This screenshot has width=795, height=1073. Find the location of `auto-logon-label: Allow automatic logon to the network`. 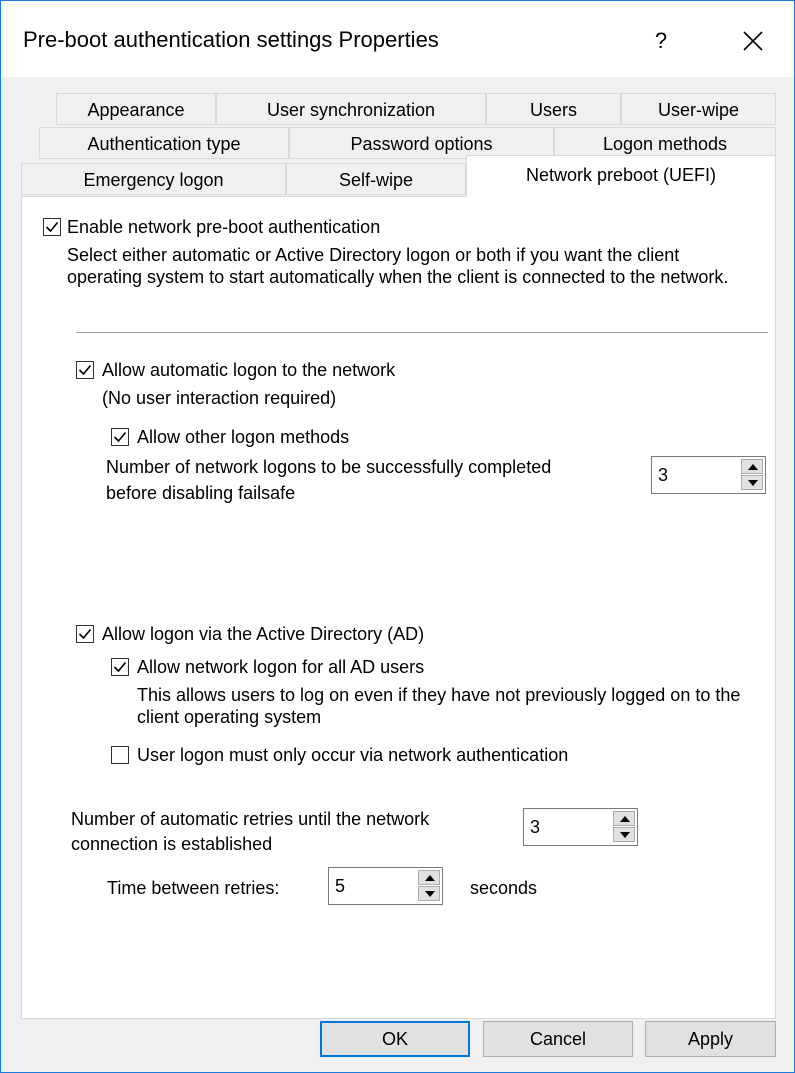

auto-logon-label: Allow automatic logon to the network is located at coordinates (249, 370).